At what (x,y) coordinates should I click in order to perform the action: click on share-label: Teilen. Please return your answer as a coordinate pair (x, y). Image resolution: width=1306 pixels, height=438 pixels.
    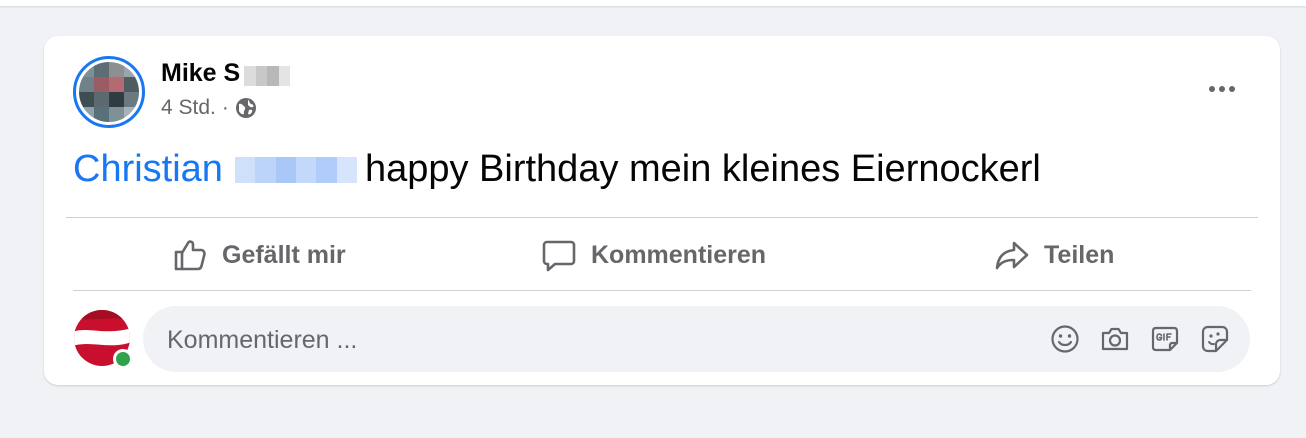
    Looking at the image, I should click on (1079, 254).